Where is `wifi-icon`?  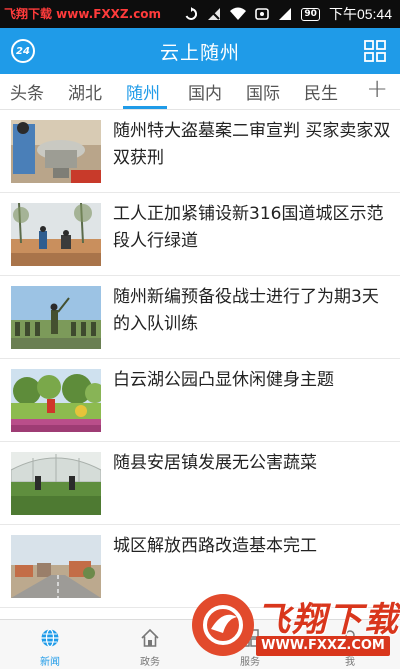
wifi-icon is located at coordinates (238, 14).